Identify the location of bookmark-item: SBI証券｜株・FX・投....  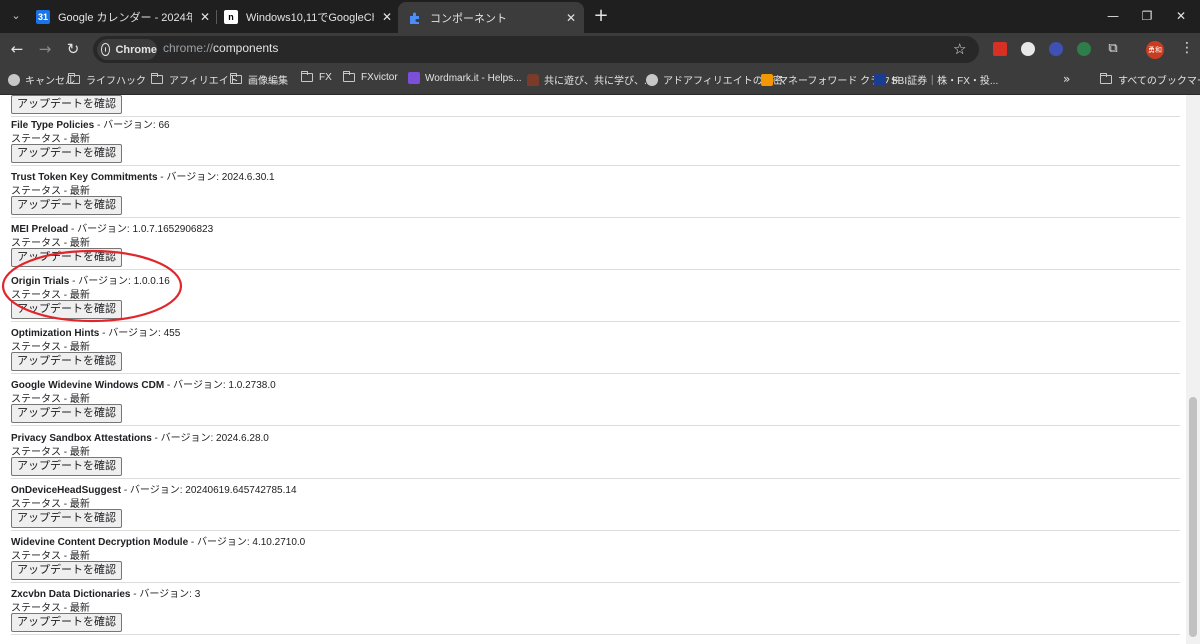
(936, 79).